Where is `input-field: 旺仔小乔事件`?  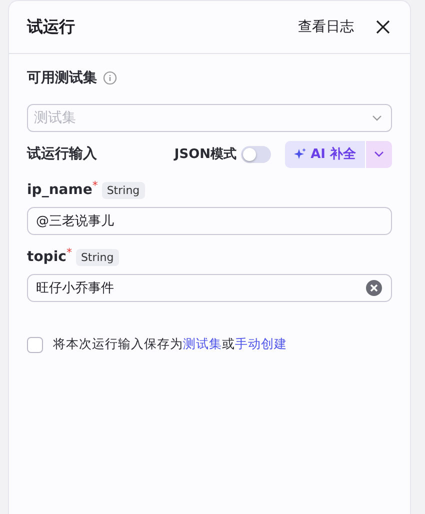
input-field: 旺仔小乔事件 is located at coordinates (209, 288).